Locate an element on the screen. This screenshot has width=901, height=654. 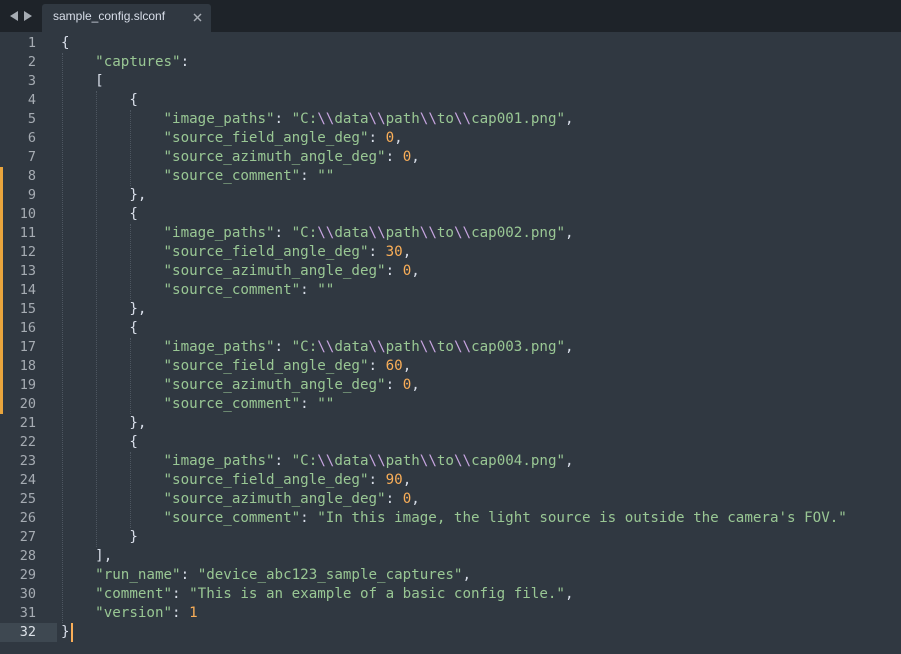
line-number: 4 is located at coordinates (31, 100).